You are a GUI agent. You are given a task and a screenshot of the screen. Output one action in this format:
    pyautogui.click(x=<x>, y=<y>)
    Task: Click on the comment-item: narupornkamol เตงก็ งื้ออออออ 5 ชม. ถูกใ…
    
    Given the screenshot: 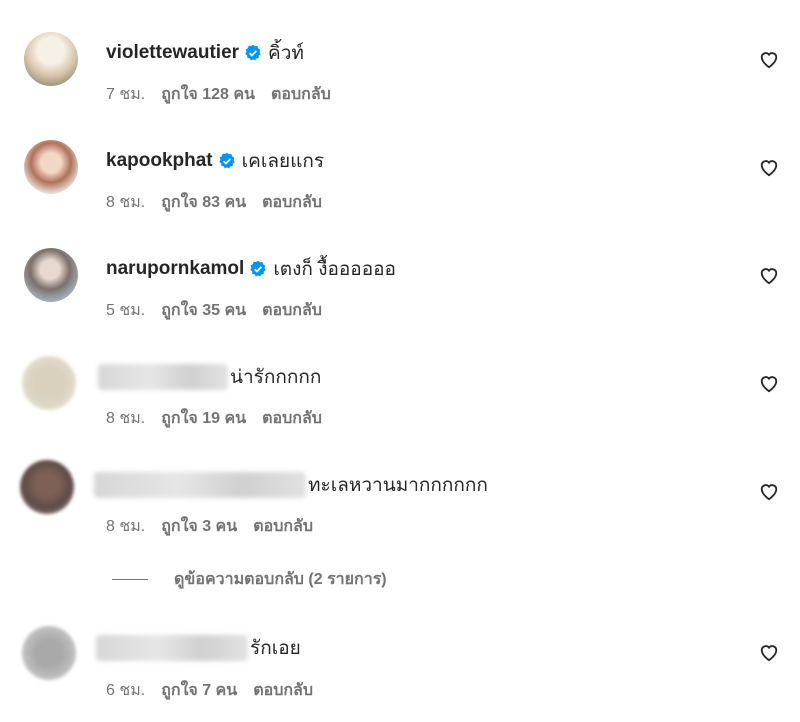 What is the action you would take?
    pyautogui.click(x=400, y=267)
    